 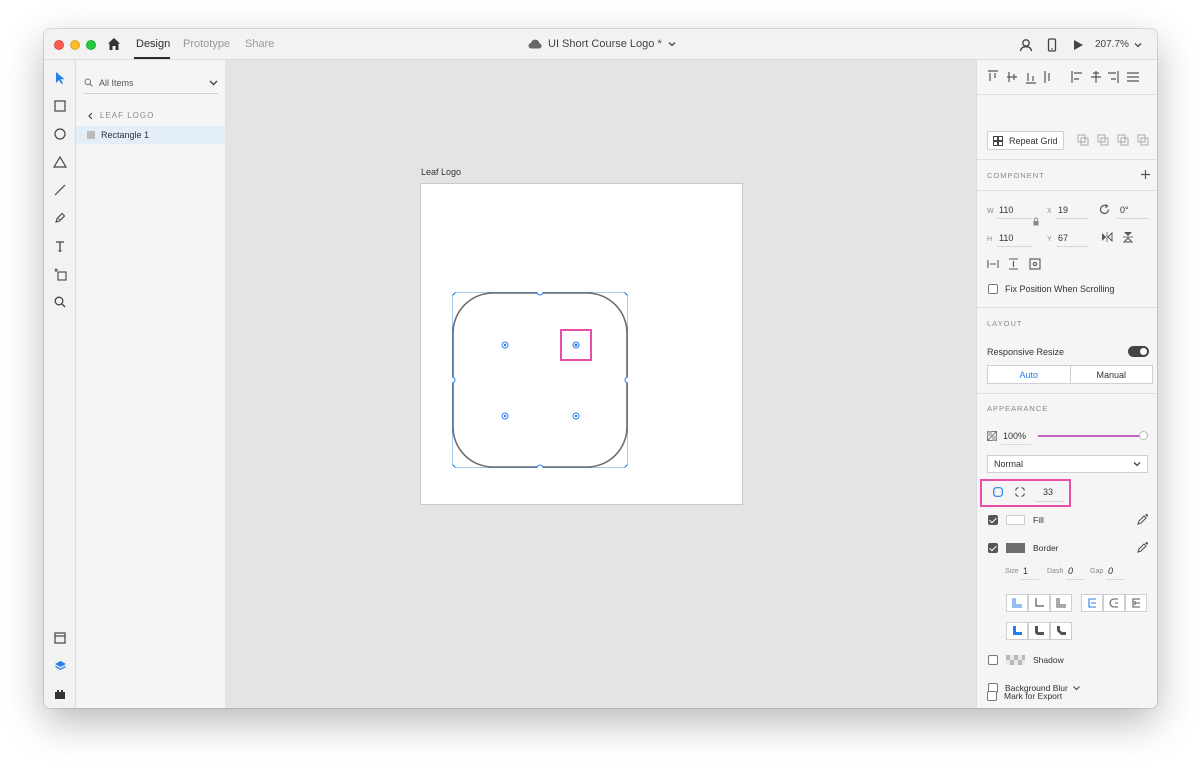 I want to click on blend-mode-select: Normal, so click(x=1067, y=464).